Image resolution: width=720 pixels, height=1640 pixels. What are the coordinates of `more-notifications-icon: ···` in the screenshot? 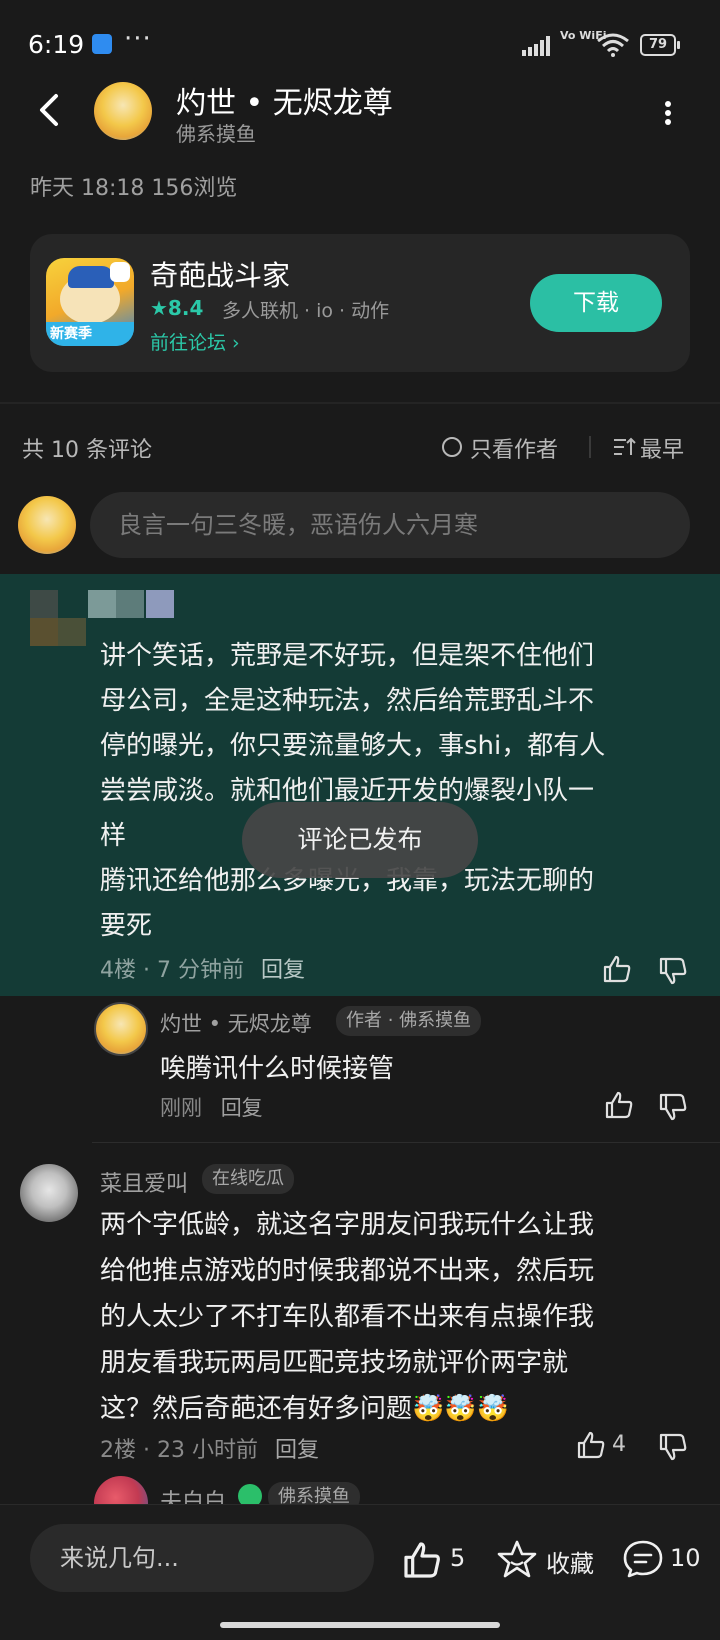 It's located at (138, 39).